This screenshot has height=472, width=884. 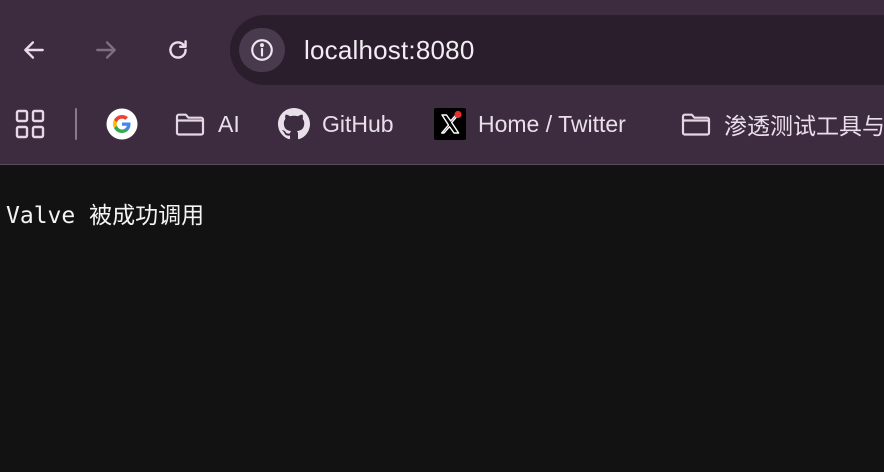 I want to click on reload-button, so click(x=178, y=50).